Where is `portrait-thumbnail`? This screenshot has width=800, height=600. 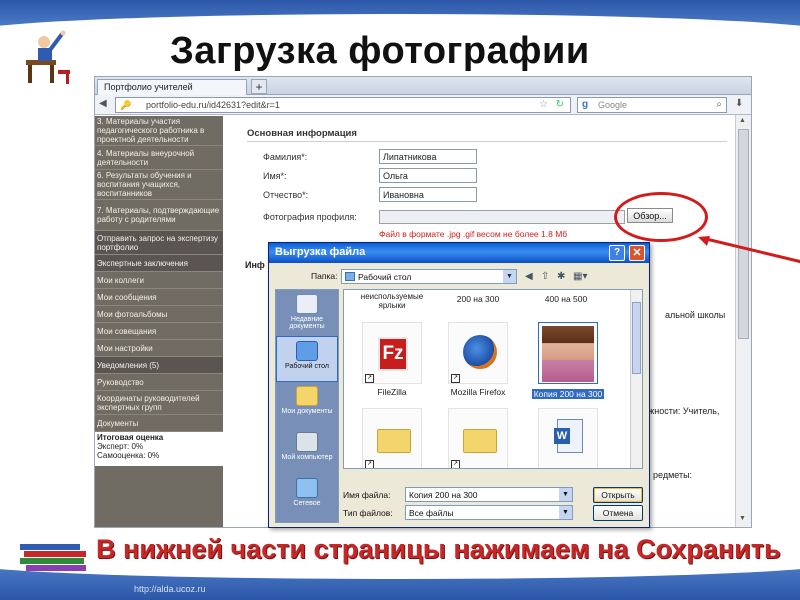
portrait-thumbnail is located at coordinates (568, 354).